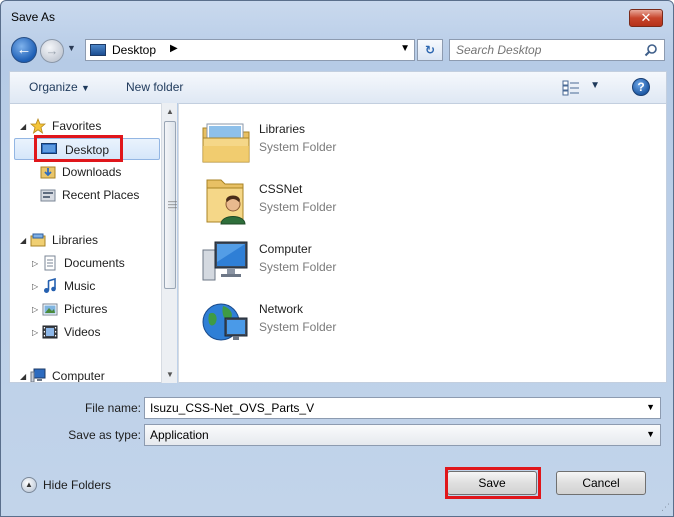 The image size is (674, 517). What do you see at coordinates (77, 485) in the screenshot?
I see `hide-folders-label: Hide Folders` at bounding box center [77, 485].